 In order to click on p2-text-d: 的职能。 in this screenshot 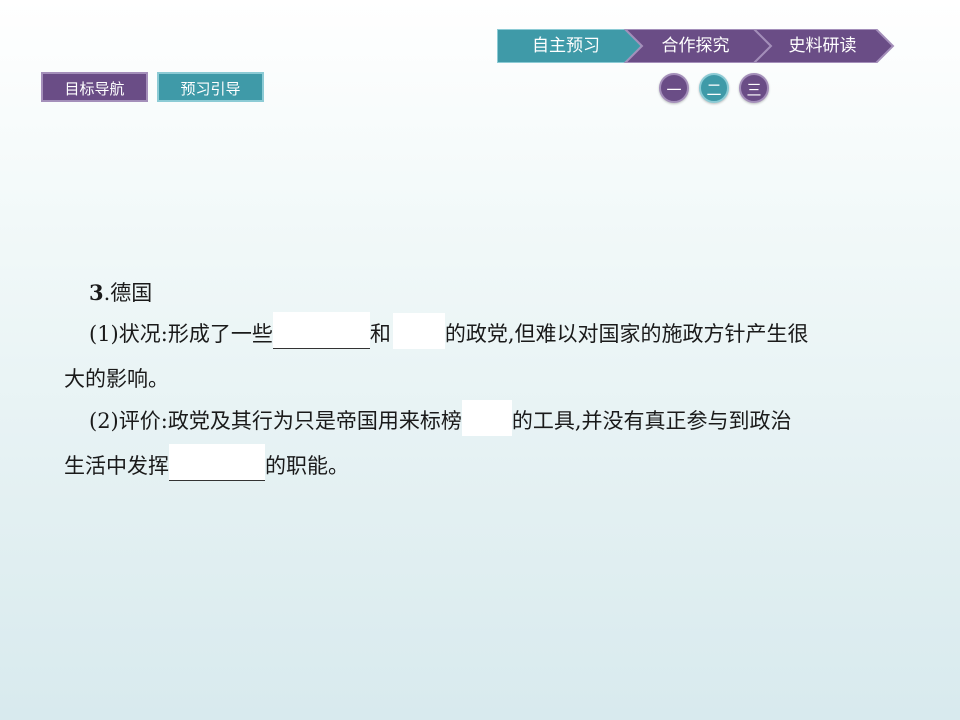, I will do `click(307, 466)`.